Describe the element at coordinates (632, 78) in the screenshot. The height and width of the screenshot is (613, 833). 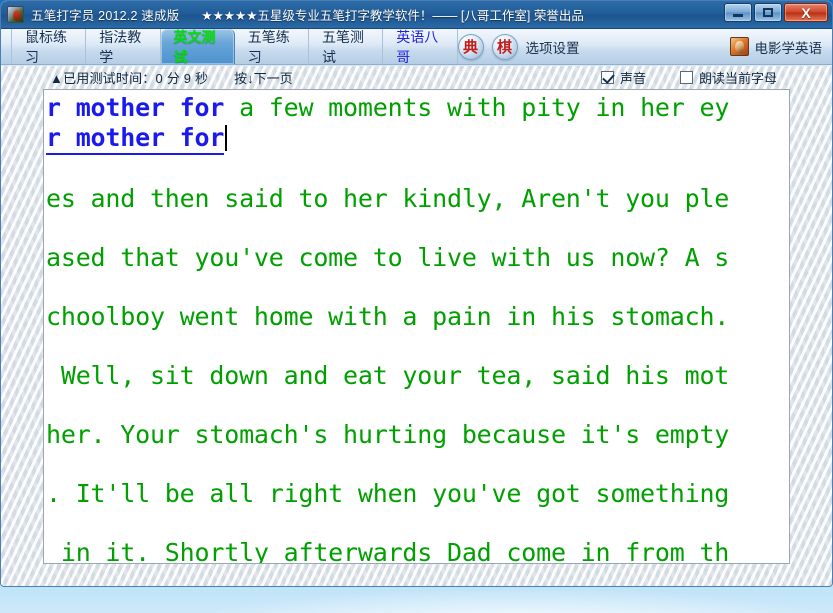
I see `sound-label: 声音` at that location.